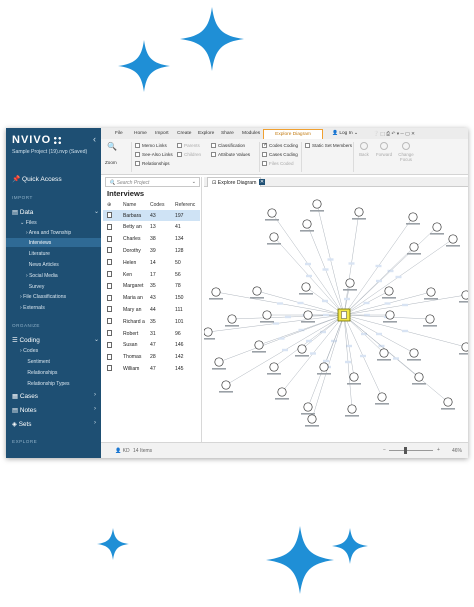  I want to click on tab-create: Create, so click(184, 133).